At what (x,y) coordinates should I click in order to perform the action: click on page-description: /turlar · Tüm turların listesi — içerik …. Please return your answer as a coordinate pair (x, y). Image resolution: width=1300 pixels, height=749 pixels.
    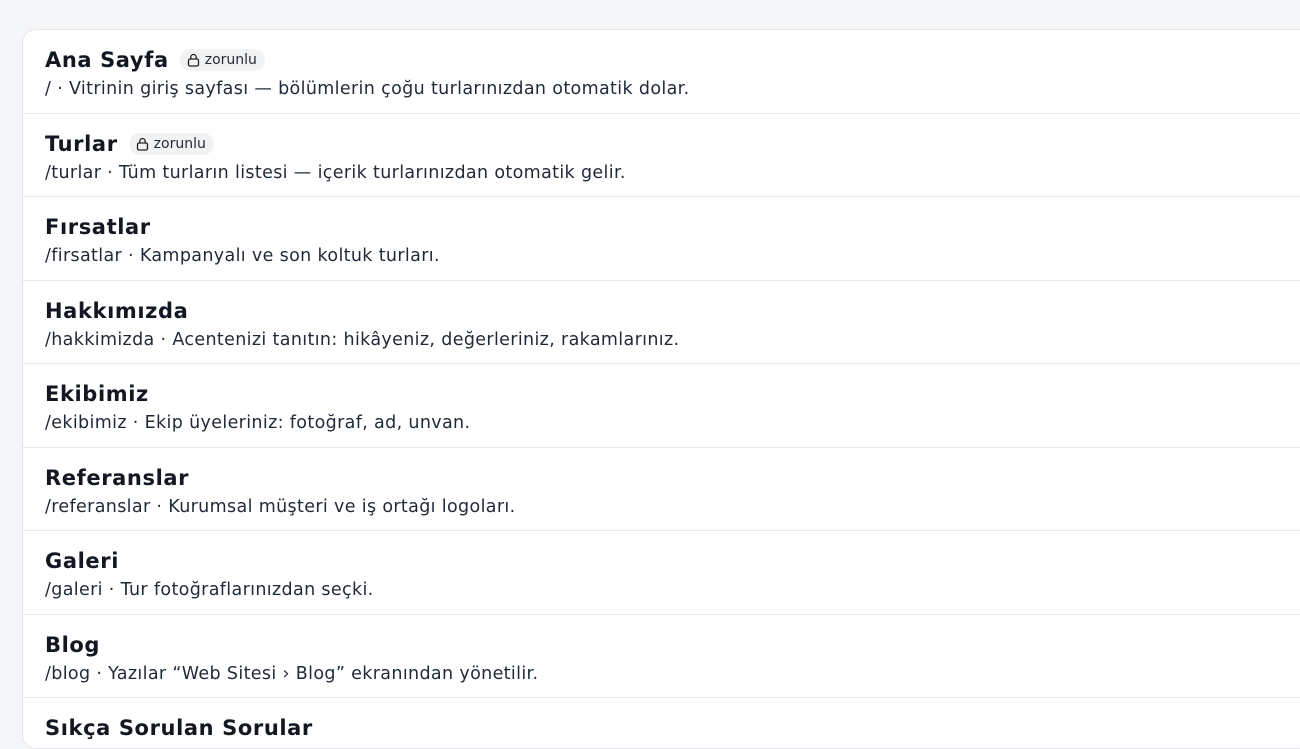
    Looking at the image, I should click on (335, 172).